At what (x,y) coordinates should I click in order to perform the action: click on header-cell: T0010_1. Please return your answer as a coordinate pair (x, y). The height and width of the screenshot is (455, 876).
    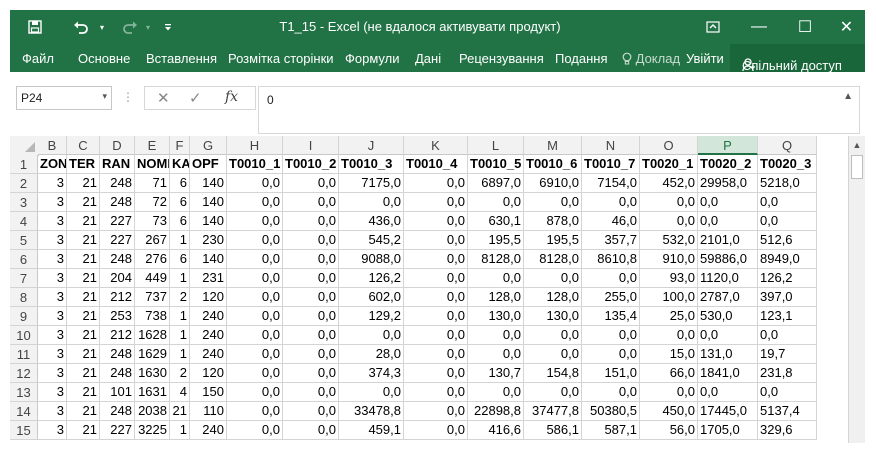
    Looking at the image, I should click on (255, 164).